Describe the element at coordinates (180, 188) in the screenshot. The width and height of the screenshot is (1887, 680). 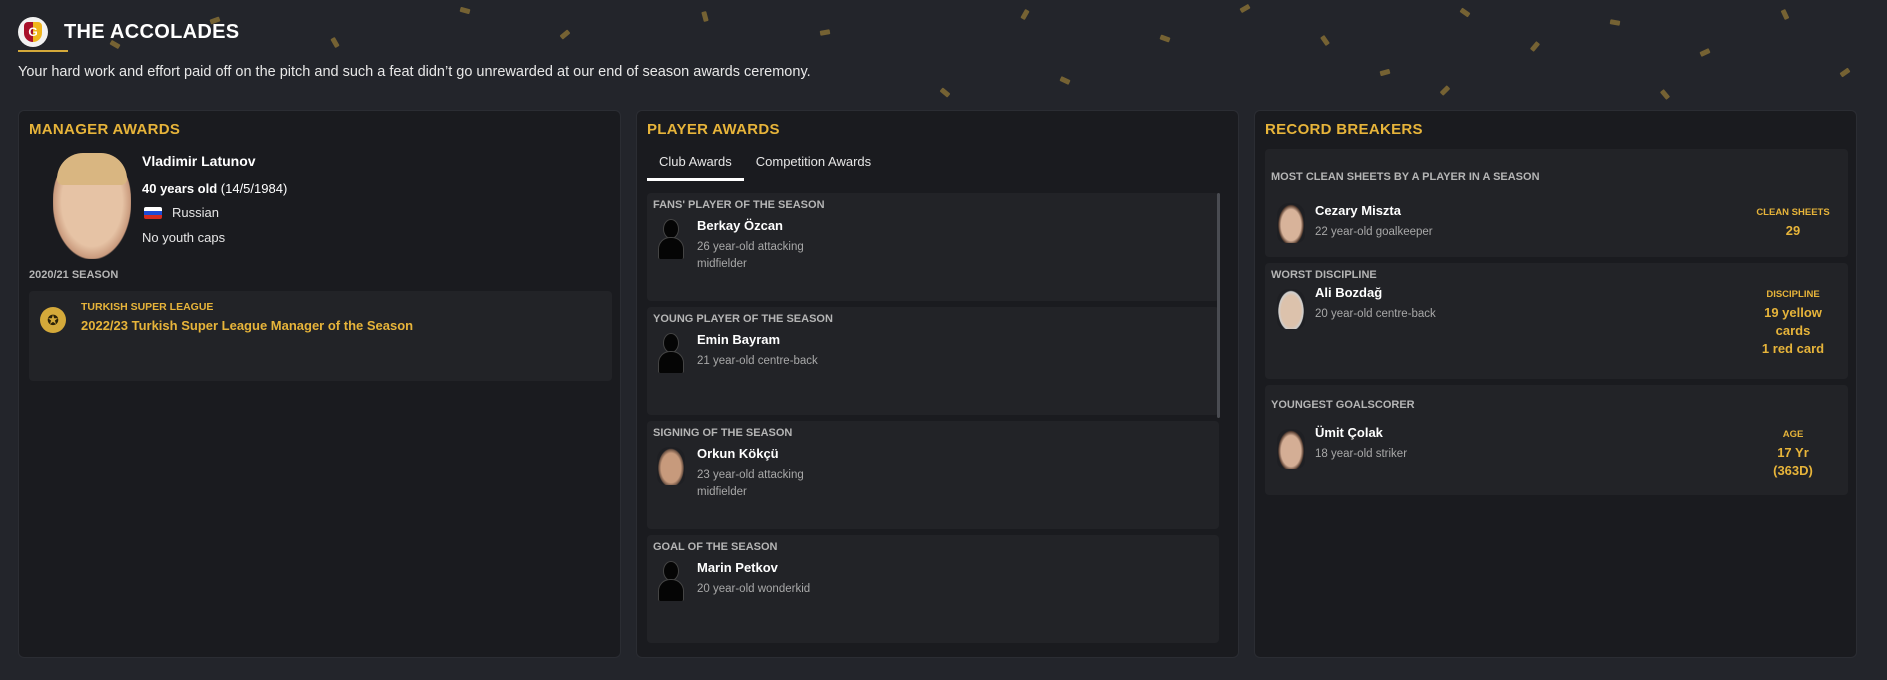
I see `manager-age: 40 years old` at that location.